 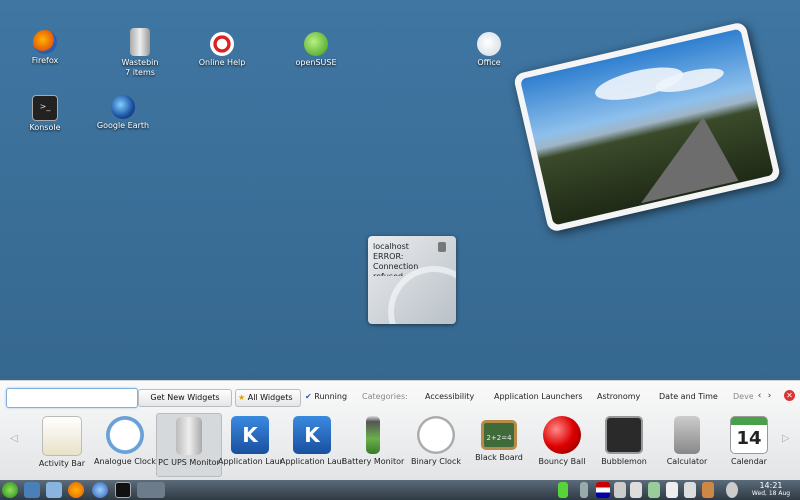 What do you see at coordinates (562, 435) in the screenshot?
I see `bouncy-ball-icon` at bounding box center [562, 435].